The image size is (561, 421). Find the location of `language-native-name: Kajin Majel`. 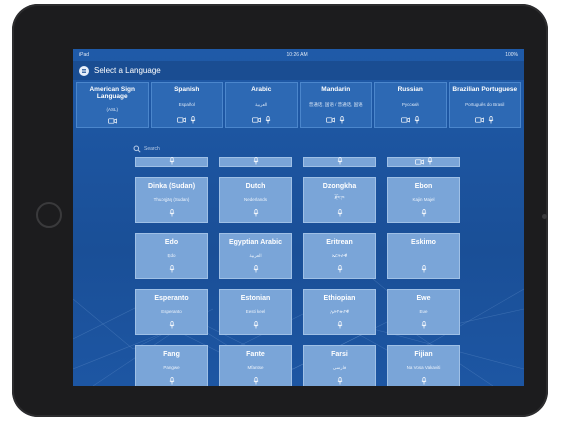

language-native-name: Kajin Majel is located at coordinates (423, 199).